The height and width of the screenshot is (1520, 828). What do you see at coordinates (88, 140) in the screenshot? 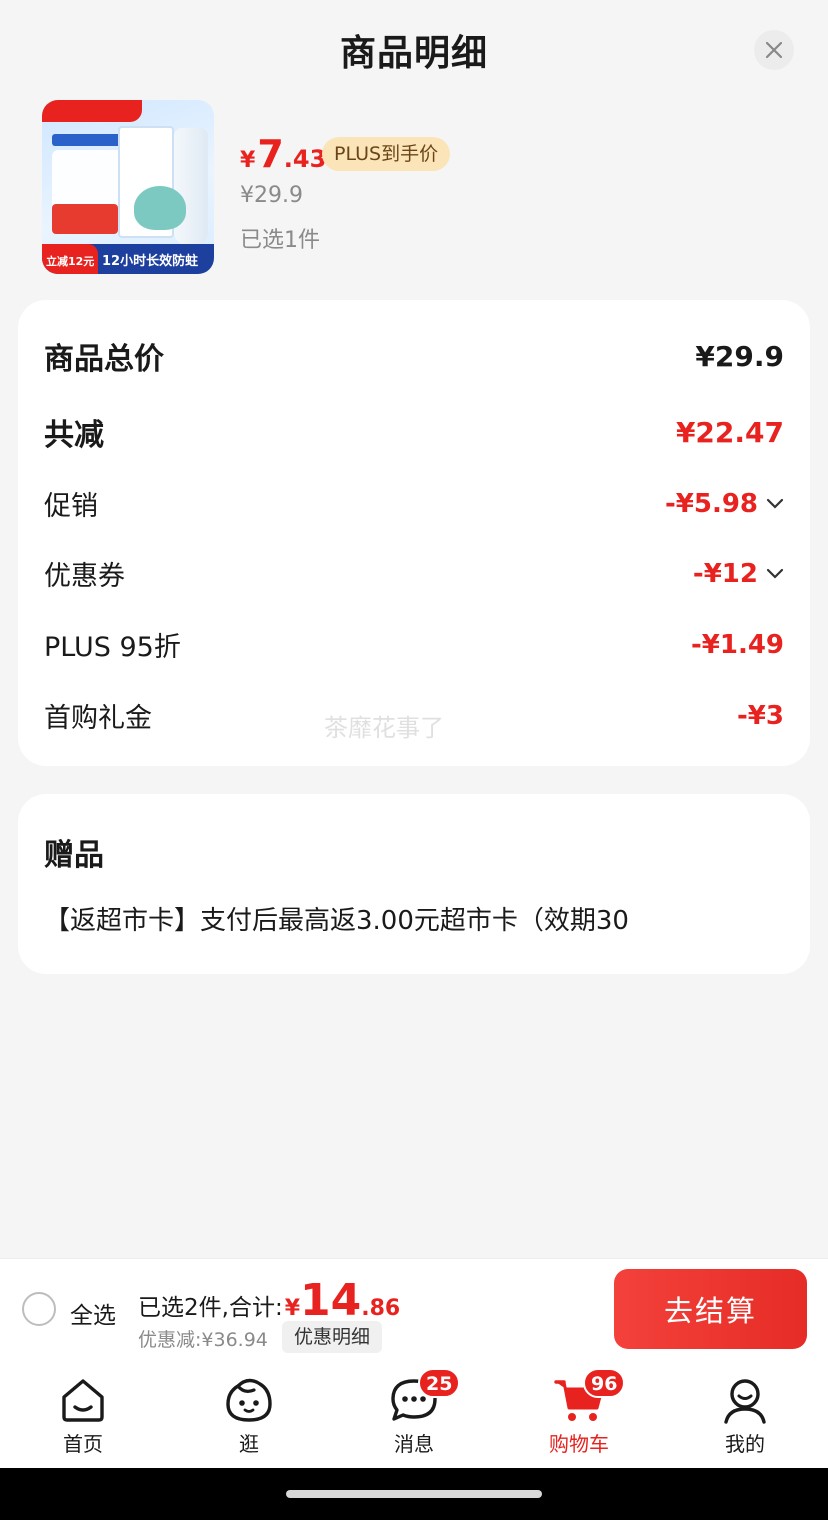
I see `thumb-brand-strip` at bounding box center [88, 140].